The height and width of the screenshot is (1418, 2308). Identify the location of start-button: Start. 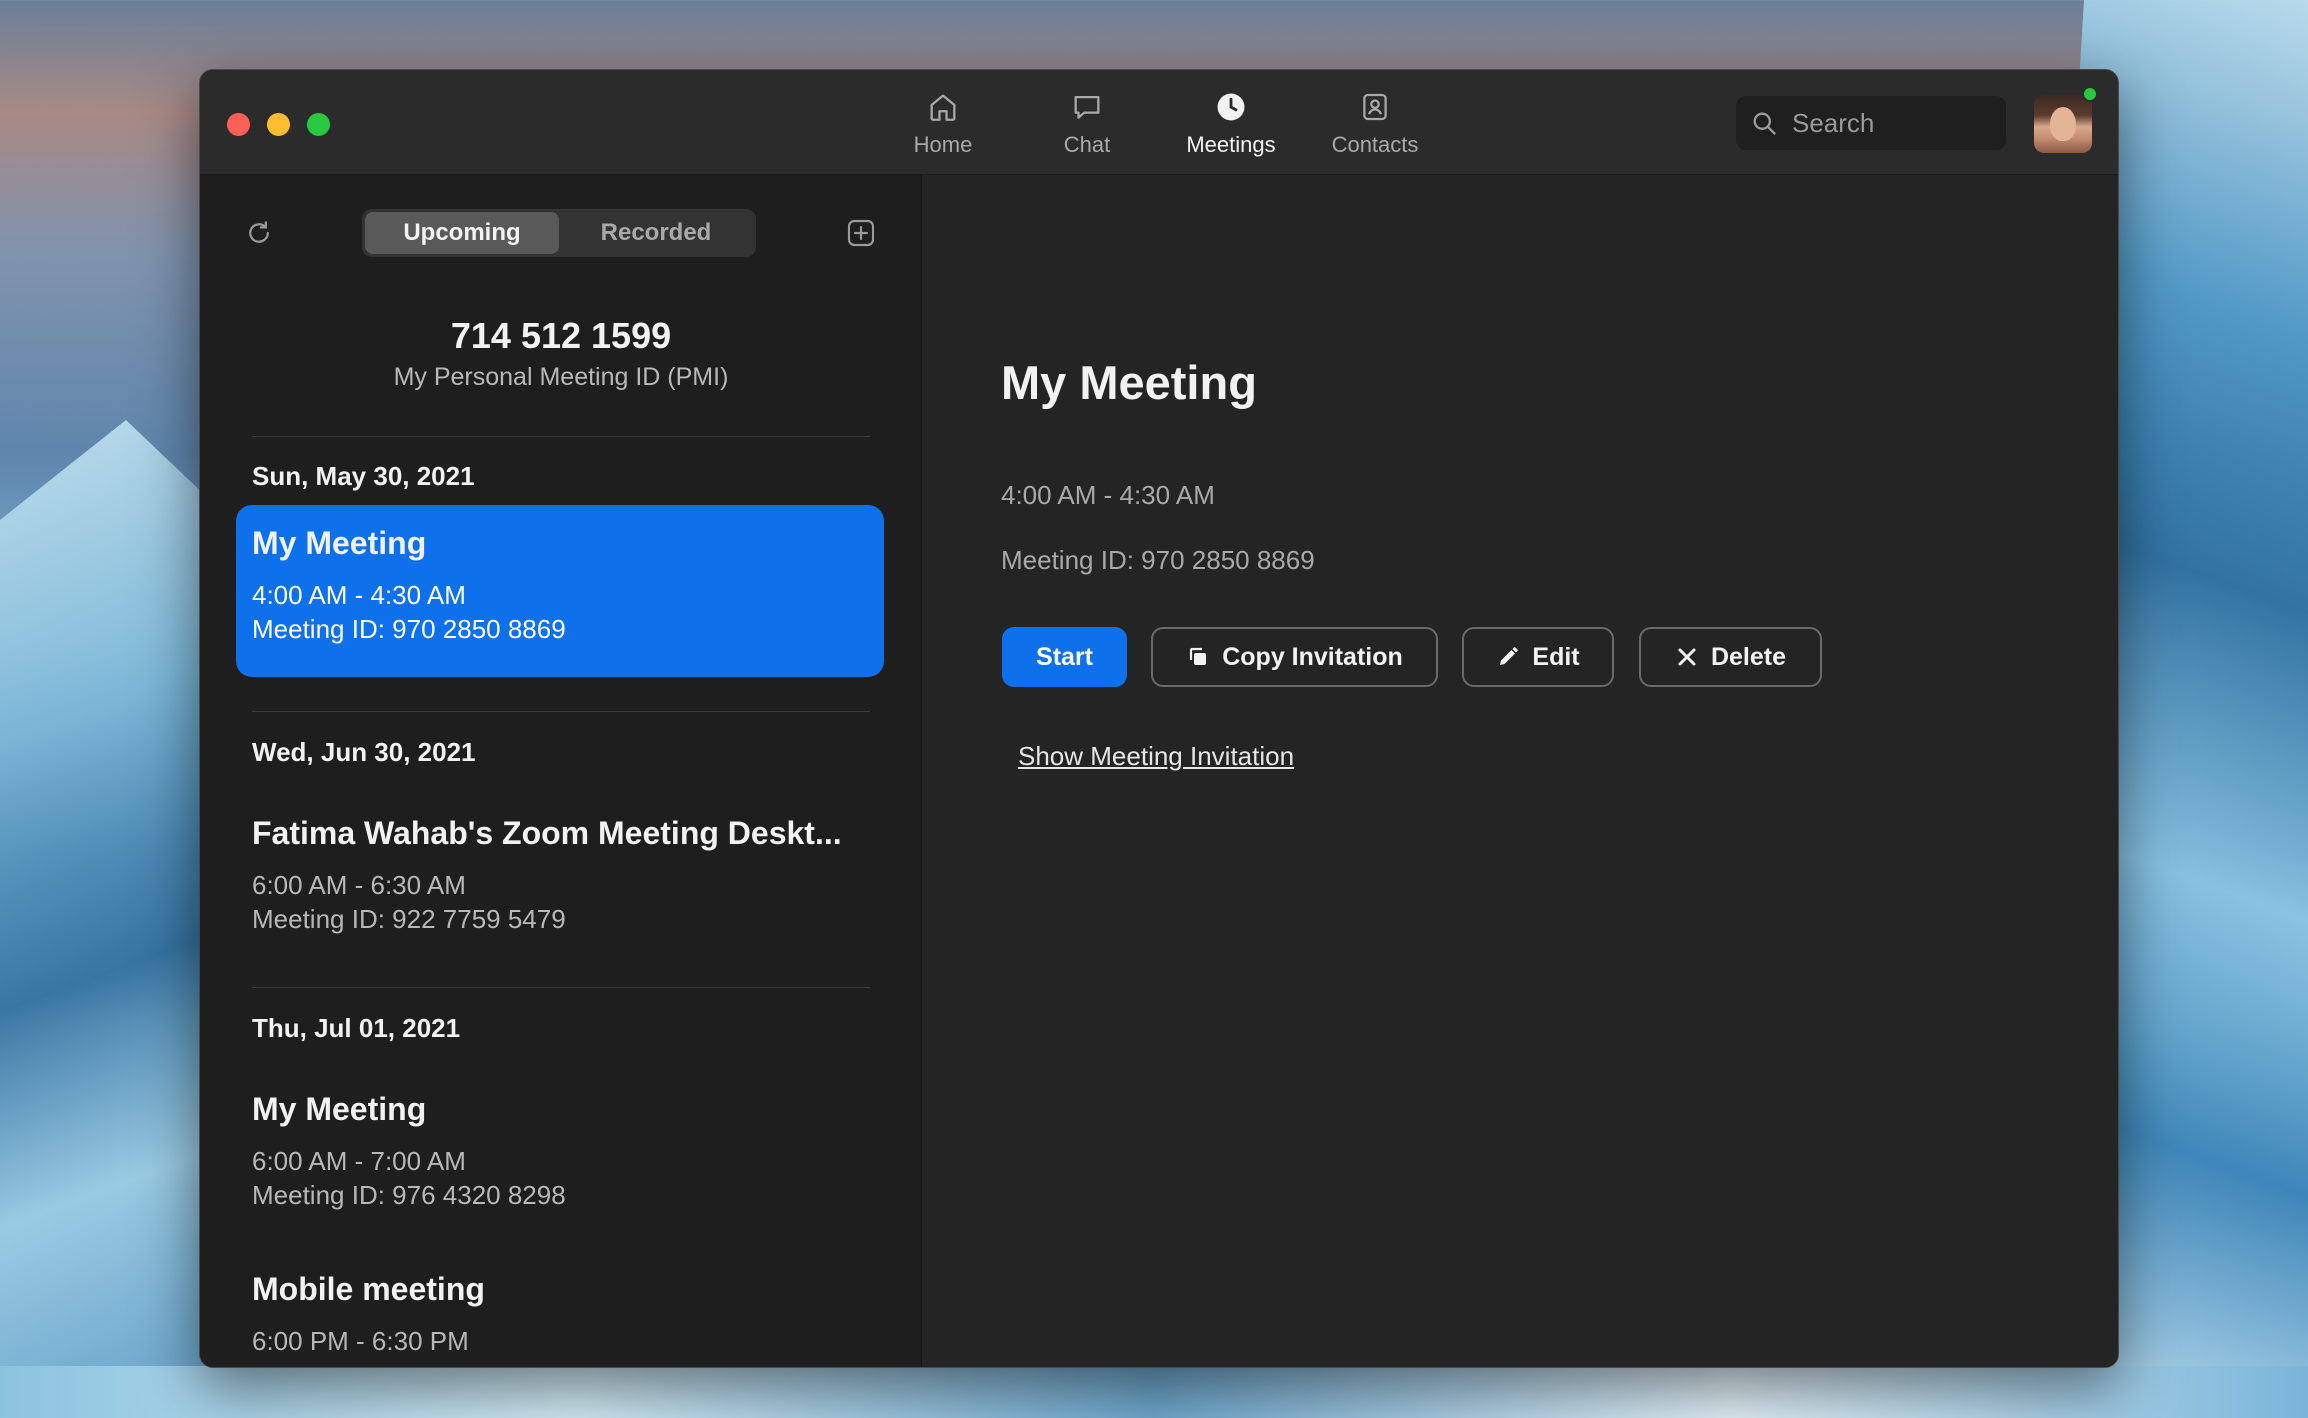
(1064, 657).